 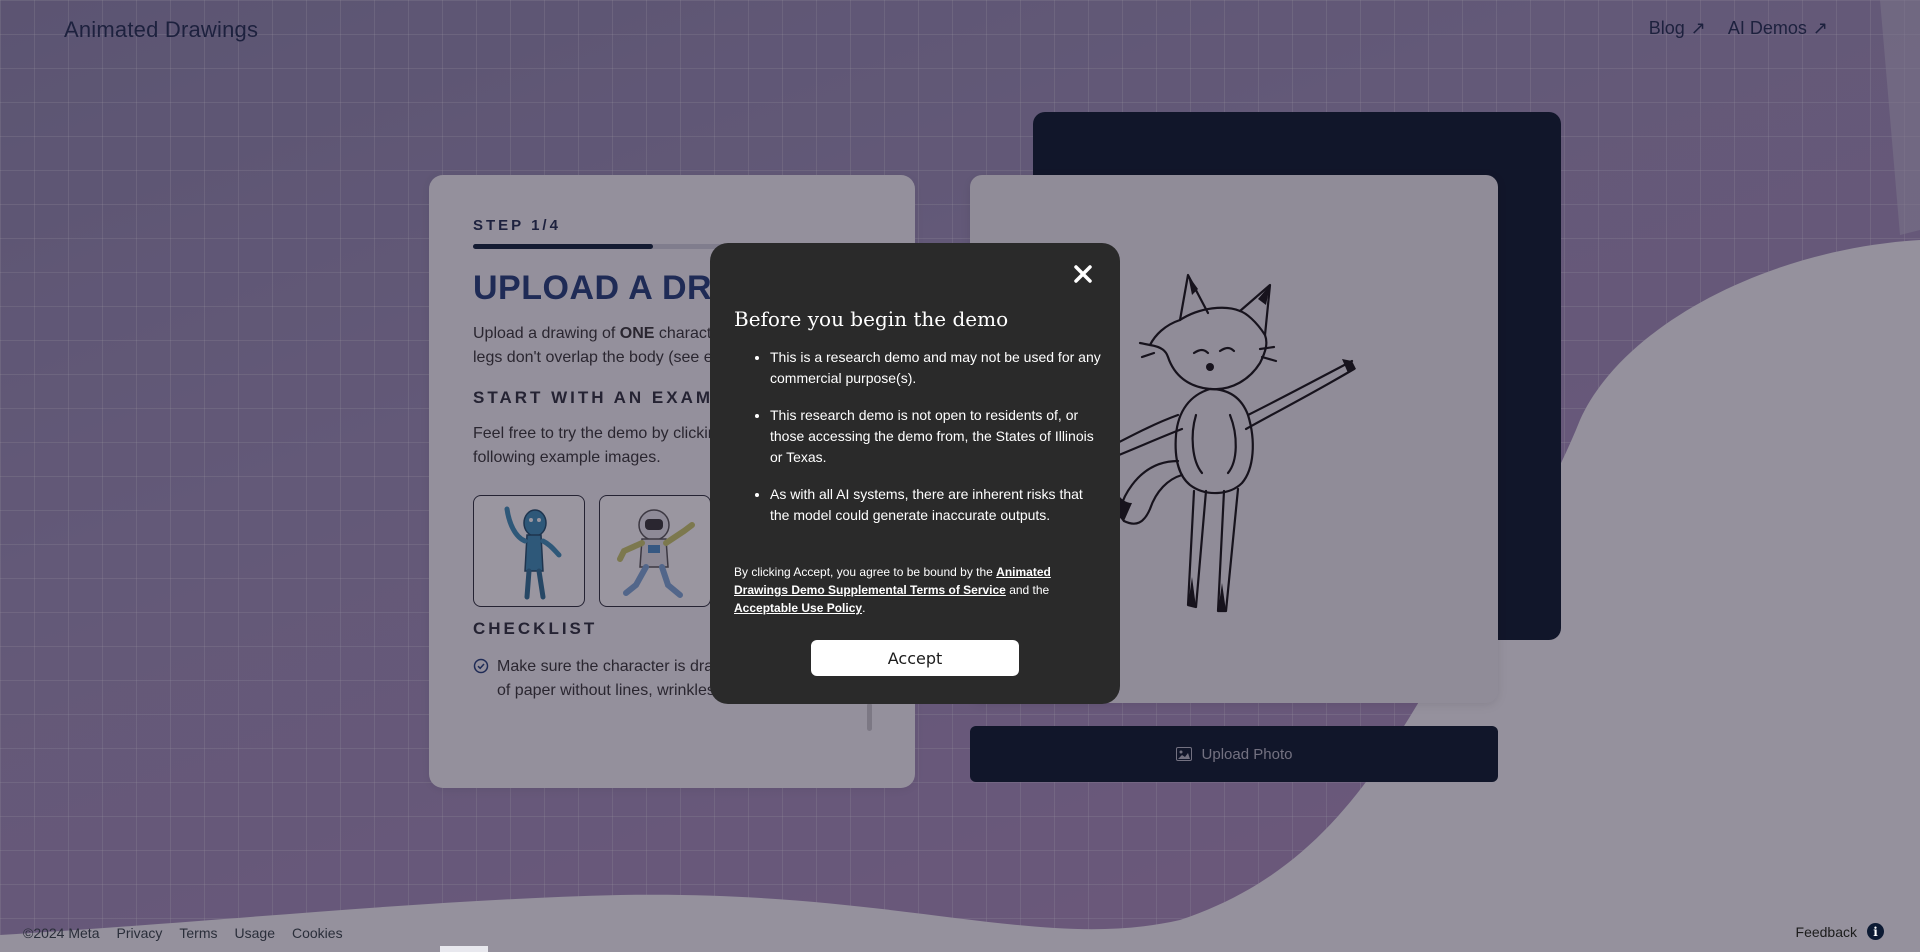 What do you see at coordinates (1875, 931) in the screenshot?
I see `info-icon: i` at bounding box center [1875, 931].